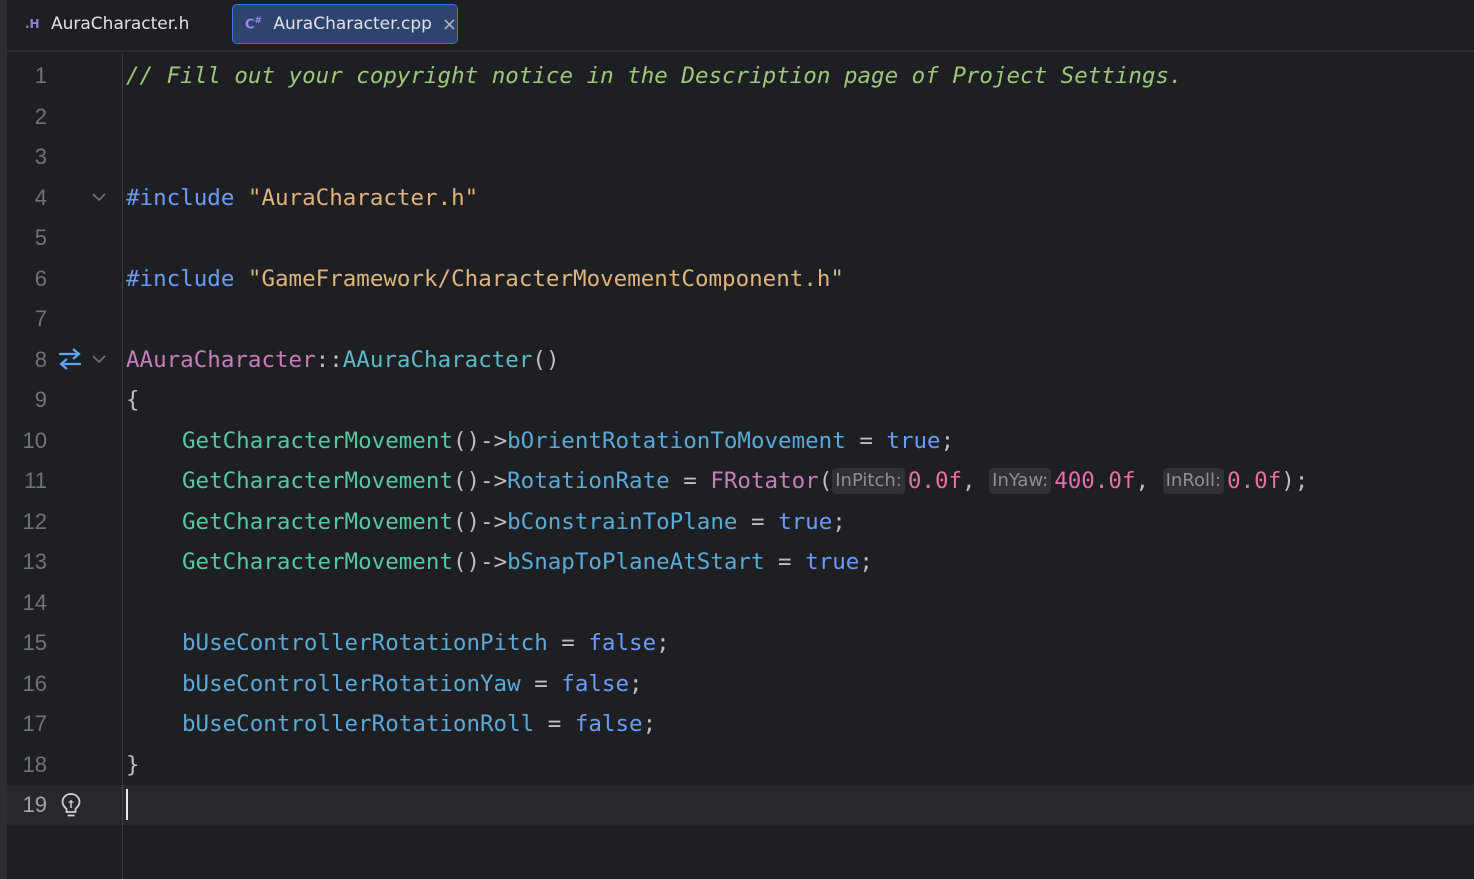 The width and height of the screenshot is (1474, 879). What do you see at coordinates (122, 466) in the screenshot?
I see `gutter-divider` at bounding box center [122, 466].